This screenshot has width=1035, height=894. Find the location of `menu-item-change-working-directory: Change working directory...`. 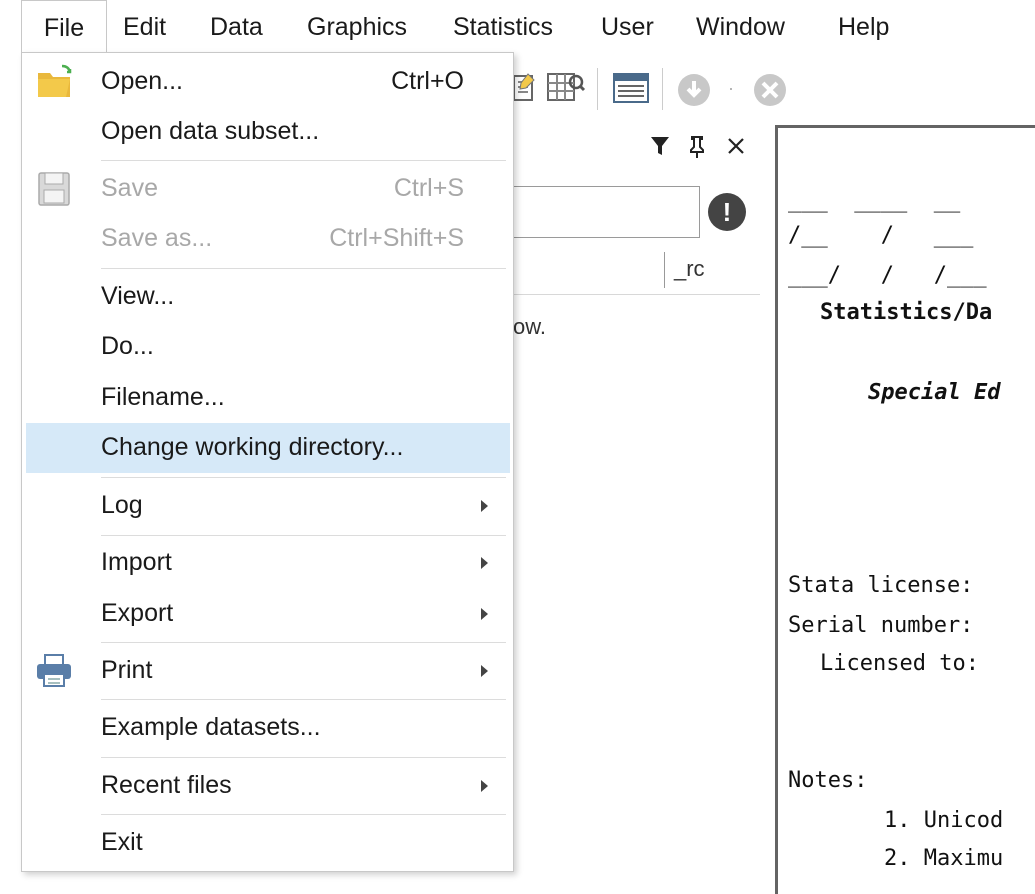

menu-item-change-working-directory: Change working directory... is located at coordinates (268, 448).